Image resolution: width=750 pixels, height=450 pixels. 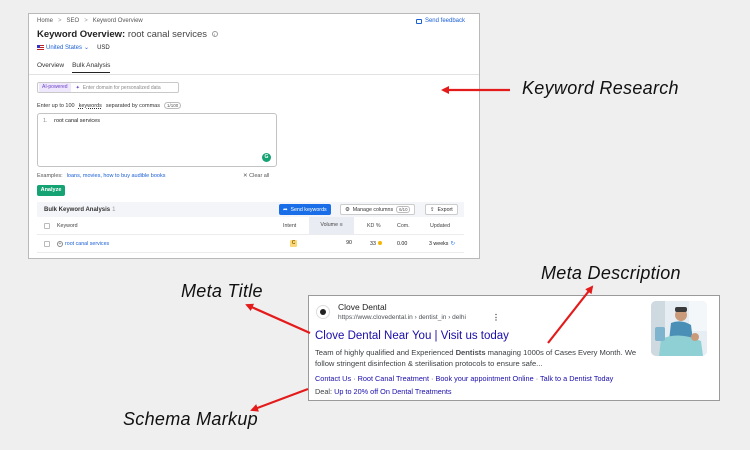 I want to click on arrow-meta-description, so click(x=570, y=314).